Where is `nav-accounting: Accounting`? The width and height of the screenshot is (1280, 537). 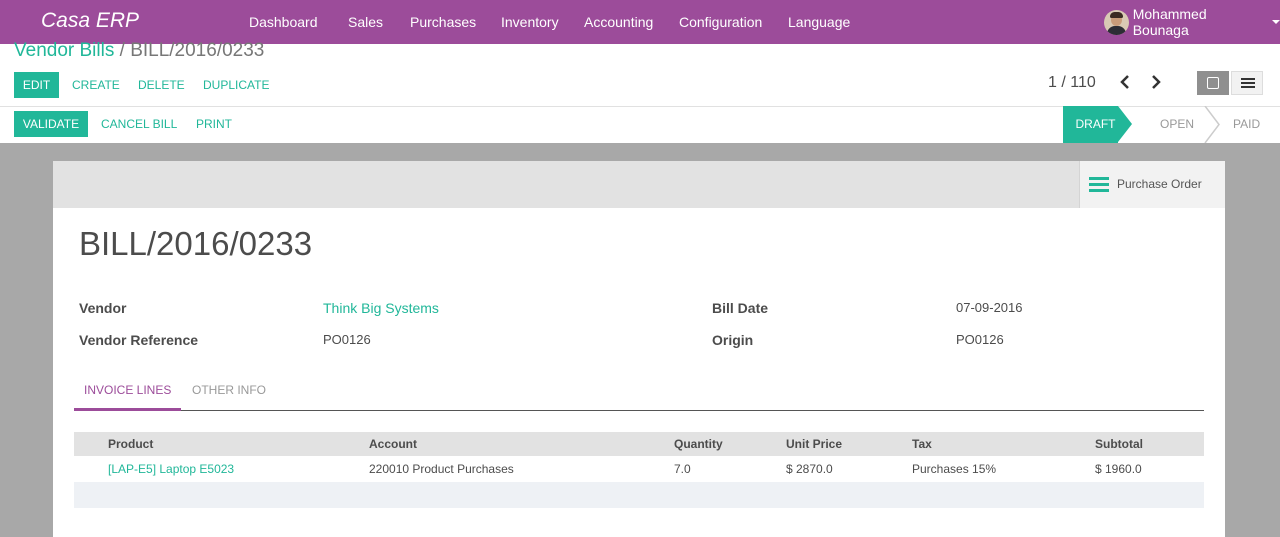 nav-accounting: Accounting is located at coordinates (618, 22).